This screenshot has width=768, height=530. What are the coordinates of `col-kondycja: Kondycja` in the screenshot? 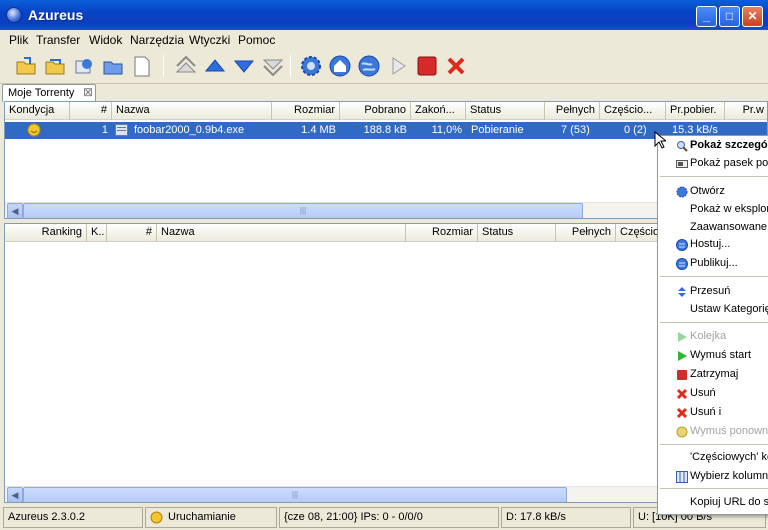 It's located at (37, 111).